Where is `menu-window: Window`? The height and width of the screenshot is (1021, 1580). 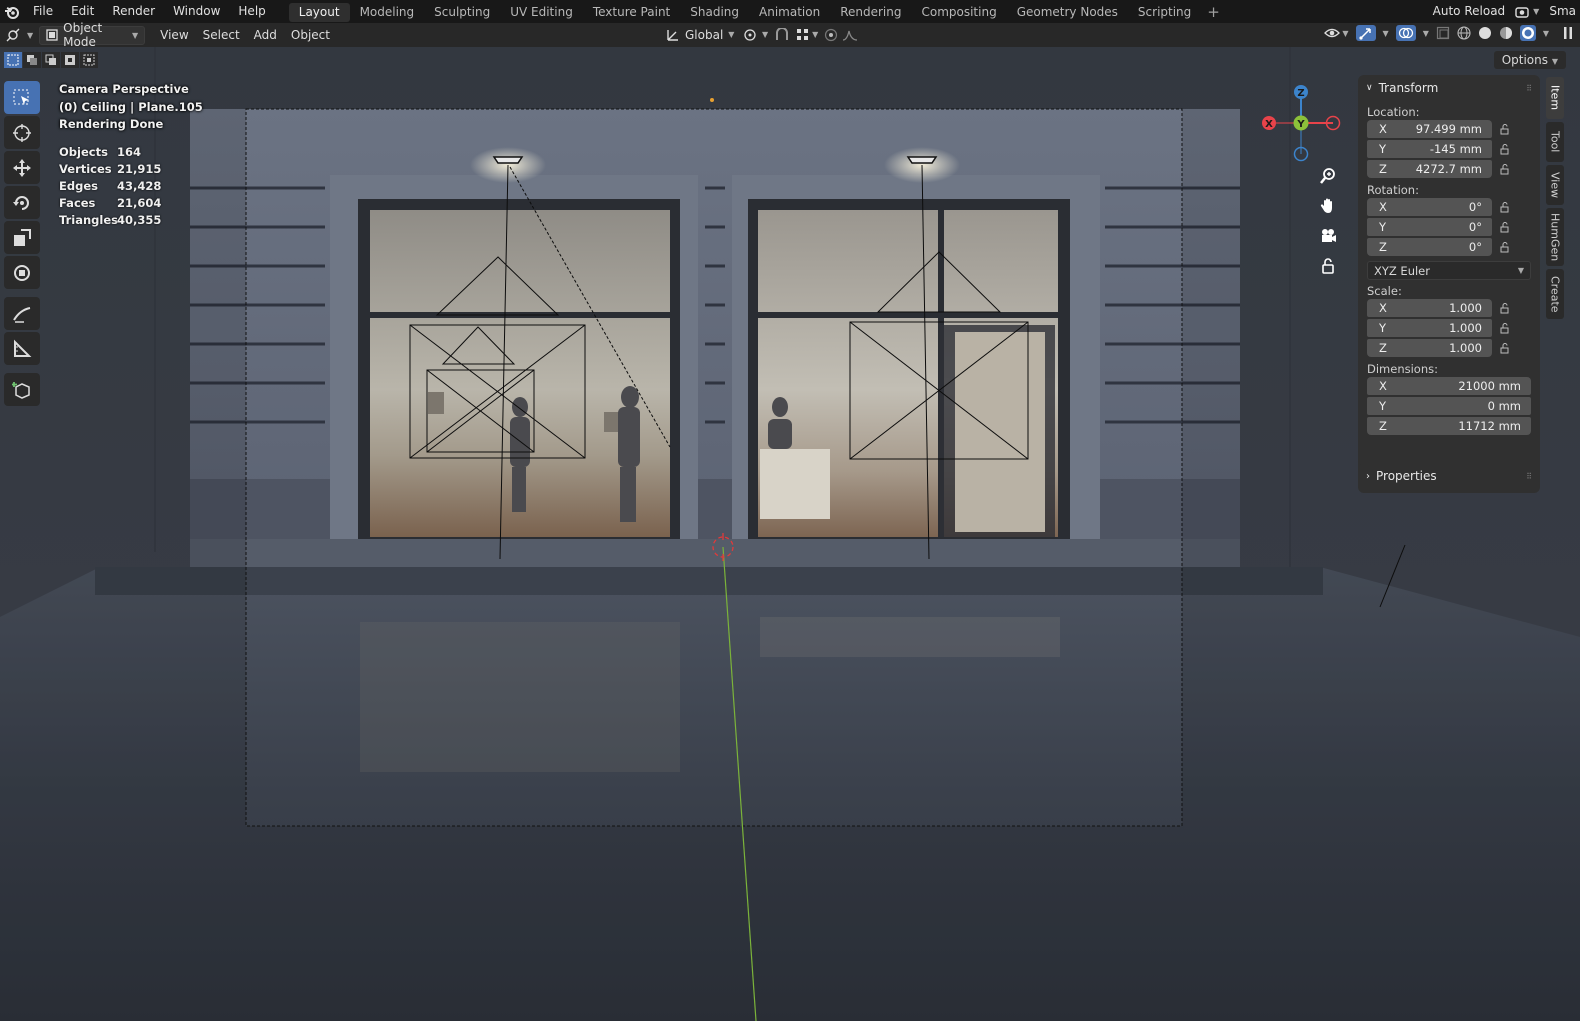
menu-window: Window is located at coordinates (196, 11).